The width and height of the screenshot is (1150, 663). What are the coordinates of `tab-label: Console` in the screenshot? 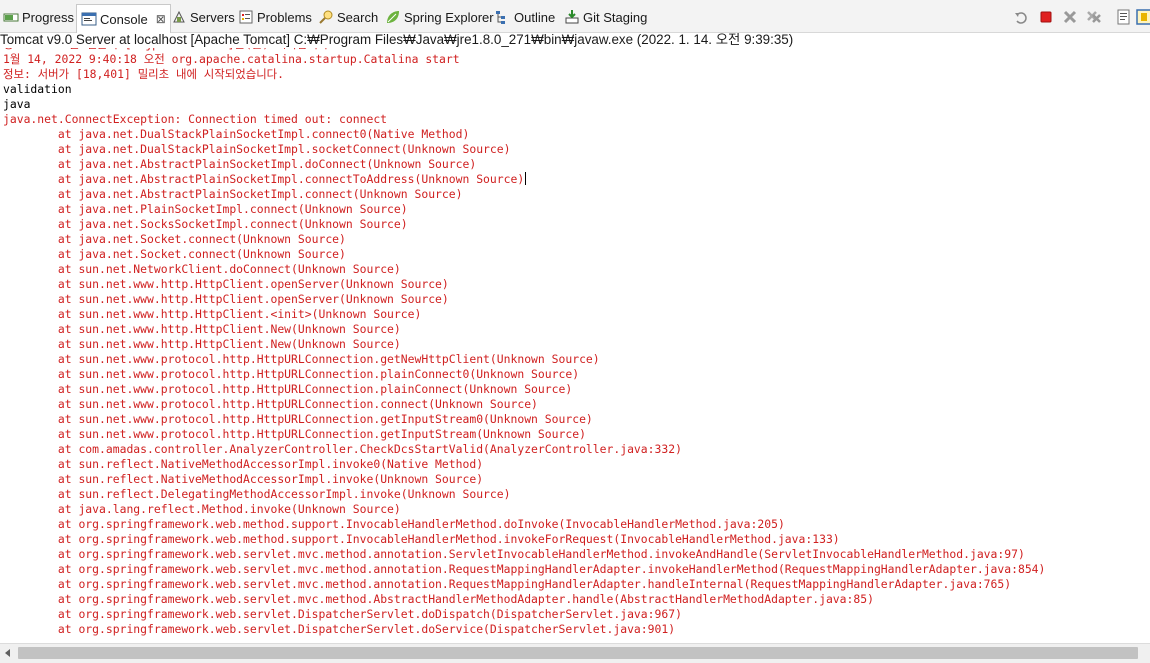 It's located at (124, 19).